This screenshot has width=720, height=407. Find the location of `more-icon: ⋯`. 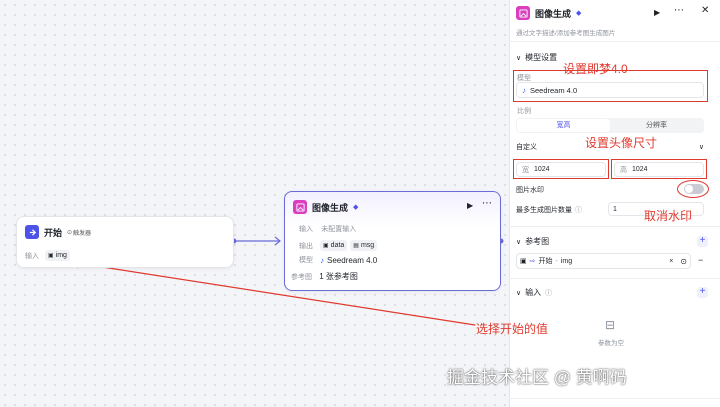

more-icon: ⋯ is located at coordinates (487, 203).